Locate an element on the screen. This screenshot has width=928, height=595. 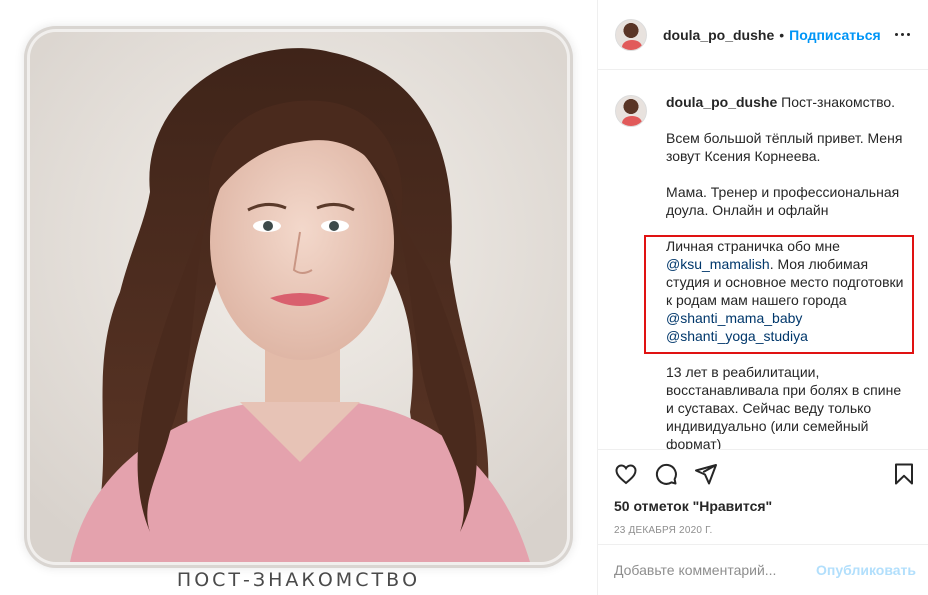
image-overlay-caption: ПОСТ-ЗНАКОМСТВО is located at coordinates (298, 580).